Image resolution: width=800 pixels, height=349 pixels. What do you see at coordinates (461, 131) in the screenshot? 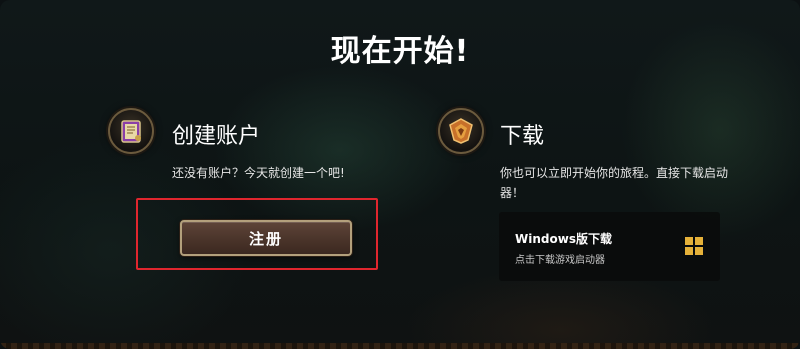
I see `hearthstone-emblem-icon` at bounding box center [461, 131].